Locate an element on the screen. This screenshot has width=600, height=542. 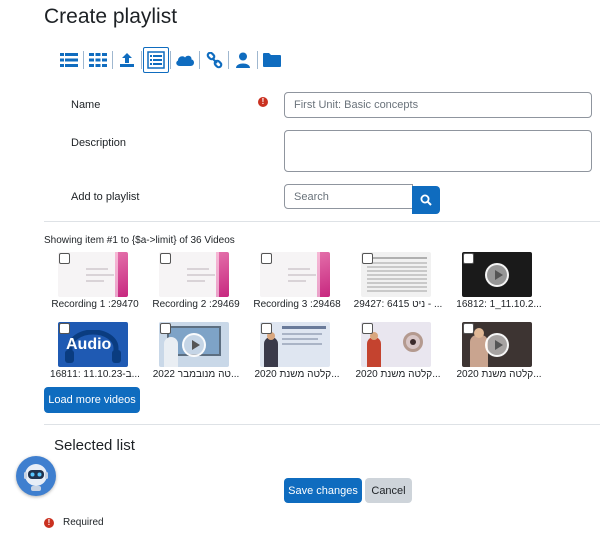
add-to-playlist-label: Add to playlist is located at coordinates (105, 197).